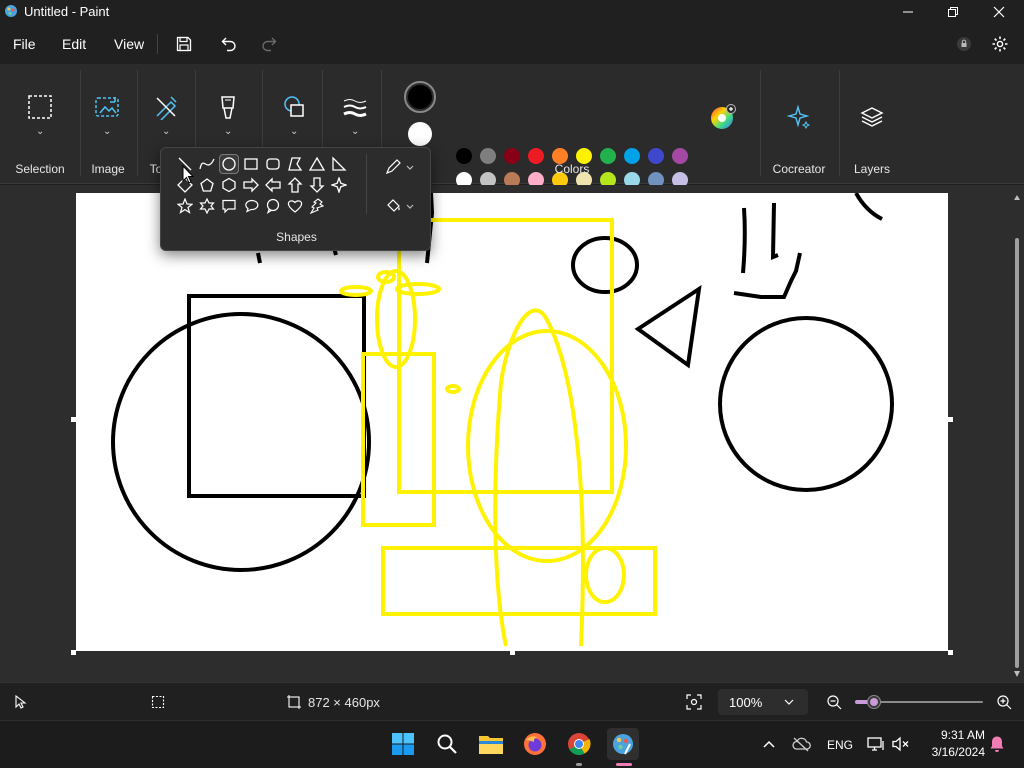 The image size is (1024, 768). What do you see at coordinates (229, 185) in the screenshot?
I see `hexagon-shape-button` at bounding box center [229, 185].